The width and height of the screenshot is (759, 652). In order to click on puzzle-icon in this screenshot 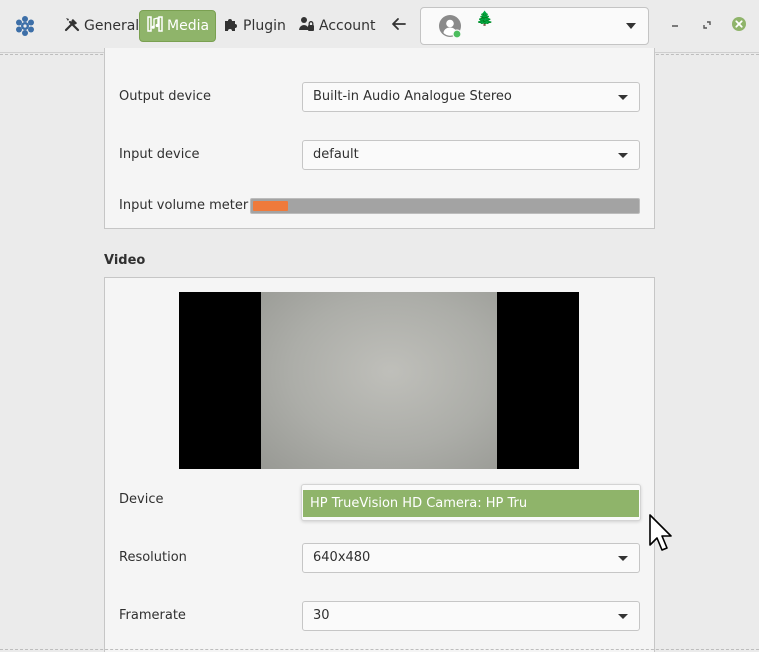, I will do `click(231, 26)`.